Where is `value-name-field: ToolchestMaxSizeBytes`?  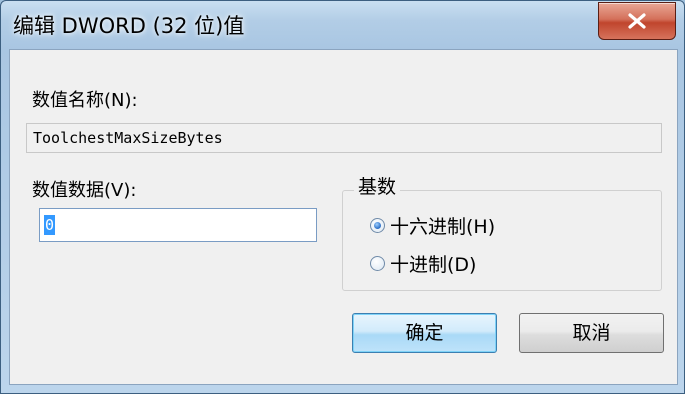 value-name-field: ToolchestMaxSizeBytes is located at coordinates (344, 138).